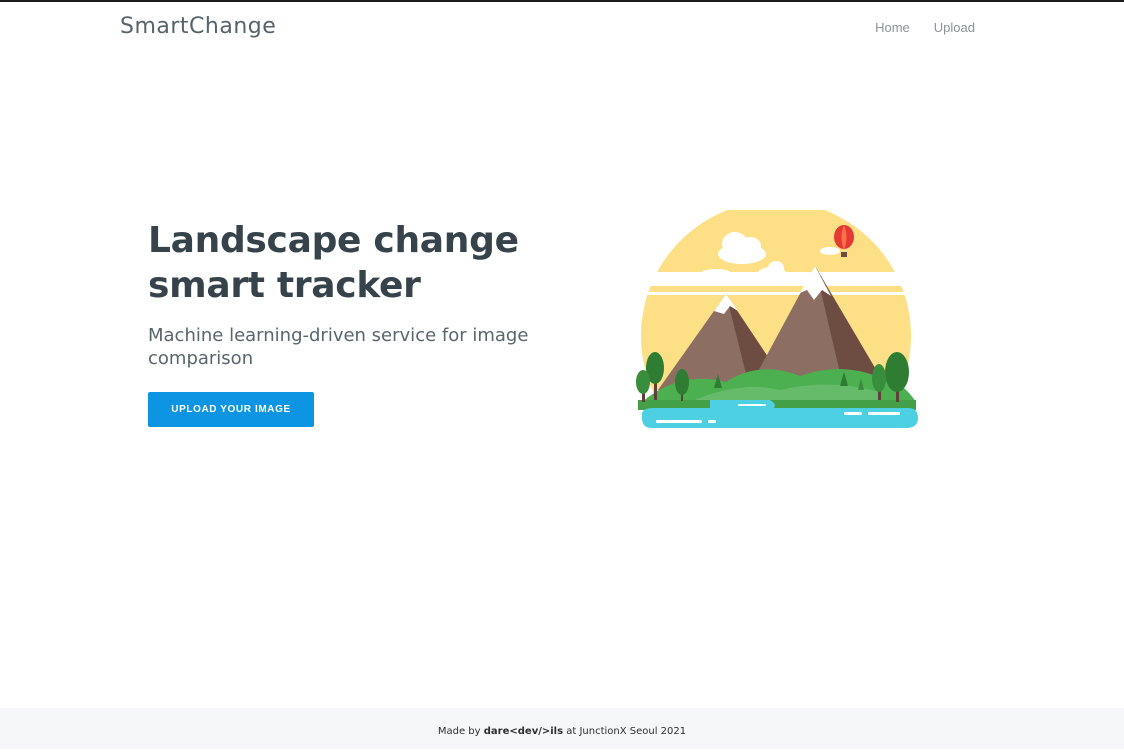 This screenshot has height=756, width=1124. I want to click on hero-title-line-1: Landscape change, so click(333, 240).